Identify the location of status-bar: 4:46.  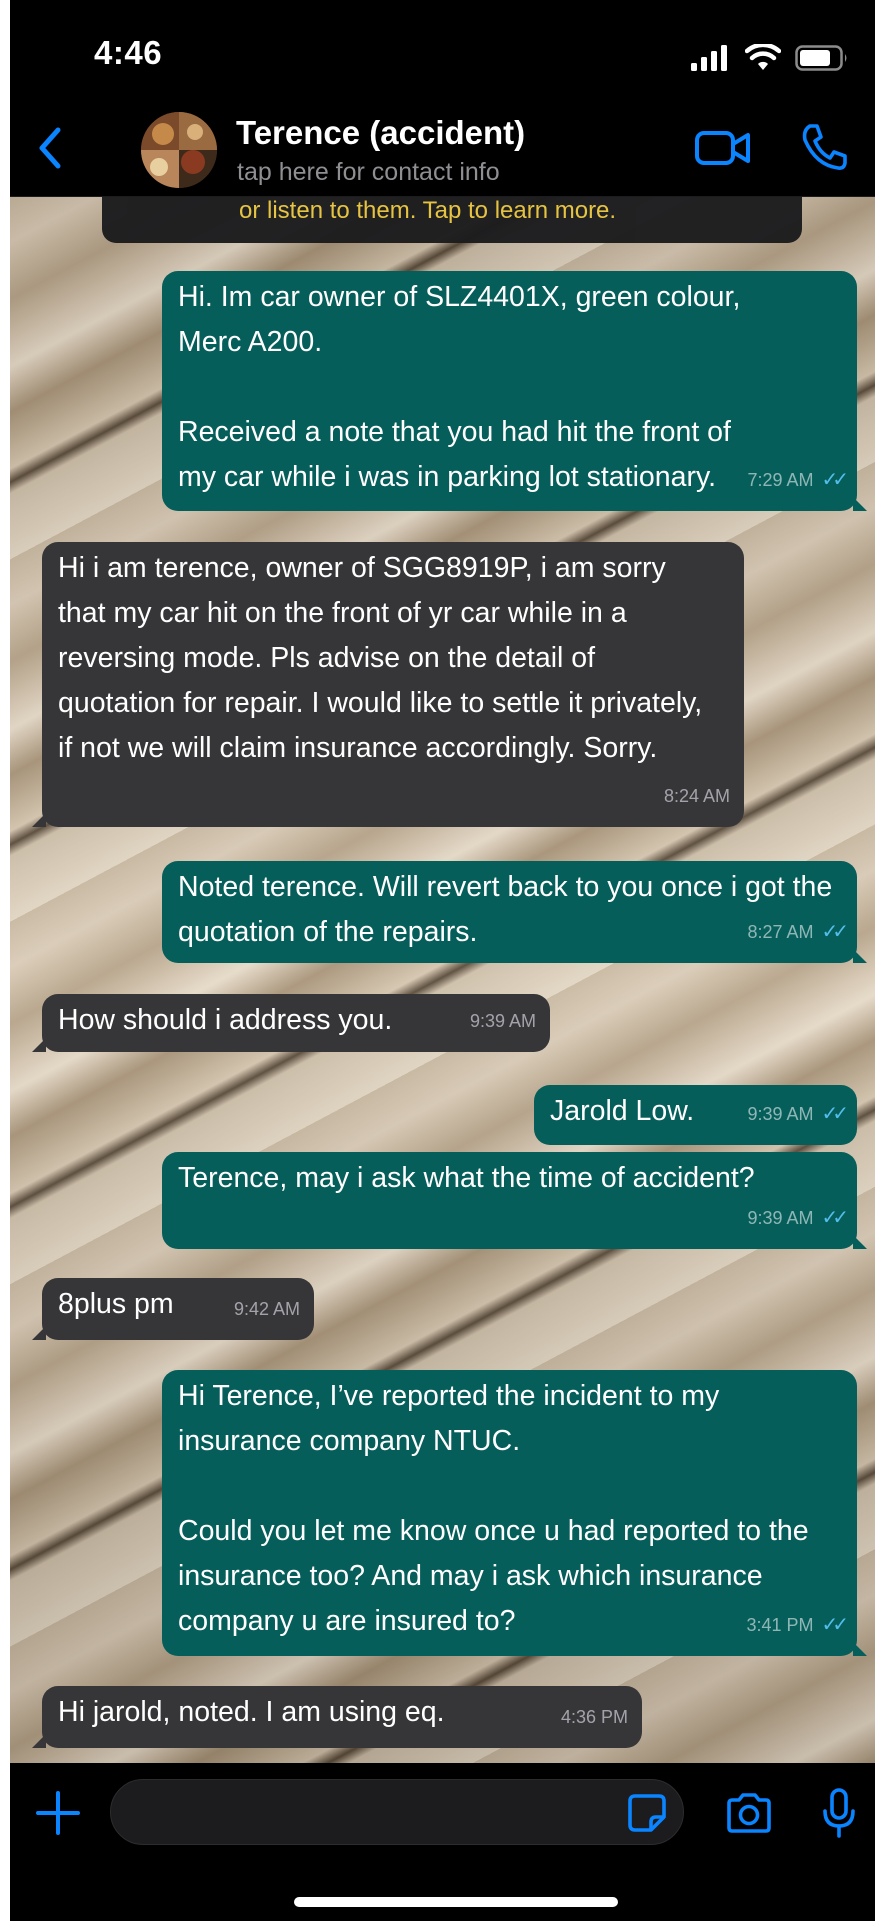
(442, 50).